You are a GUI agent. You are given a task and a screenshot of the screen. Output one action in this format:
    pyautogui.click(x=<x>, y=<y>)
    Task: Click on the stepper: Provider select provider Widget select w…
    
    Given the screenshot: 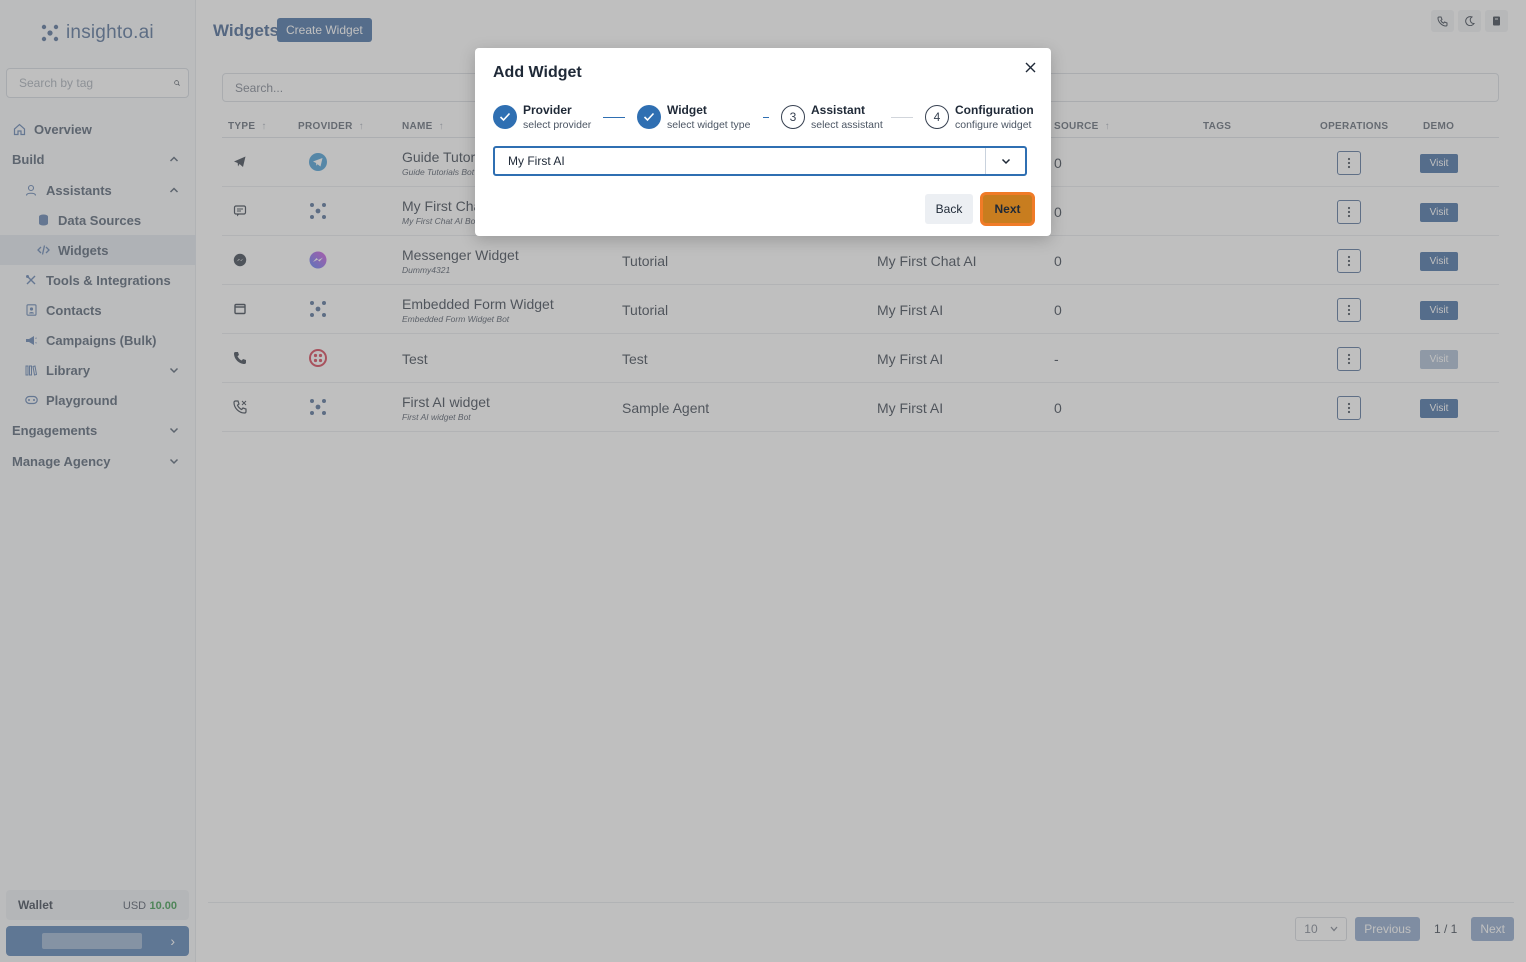 What is the action you would take?
    pyautogui.click(x=765, y=119)
    